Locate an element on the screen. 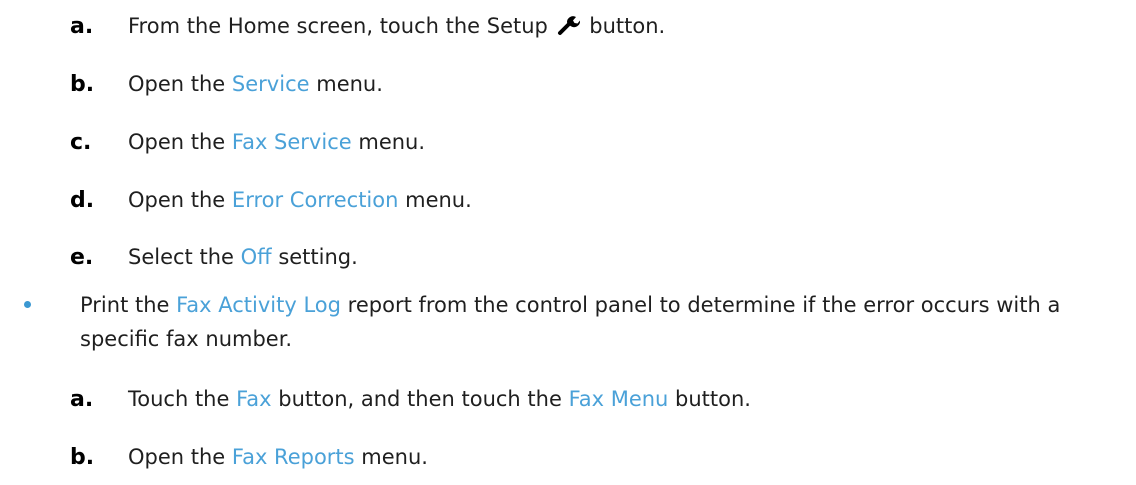 Image resolution: width=1136 pixels, height=485 pixels. ui-label-fax: Fax is located at coordinates (254, 399).